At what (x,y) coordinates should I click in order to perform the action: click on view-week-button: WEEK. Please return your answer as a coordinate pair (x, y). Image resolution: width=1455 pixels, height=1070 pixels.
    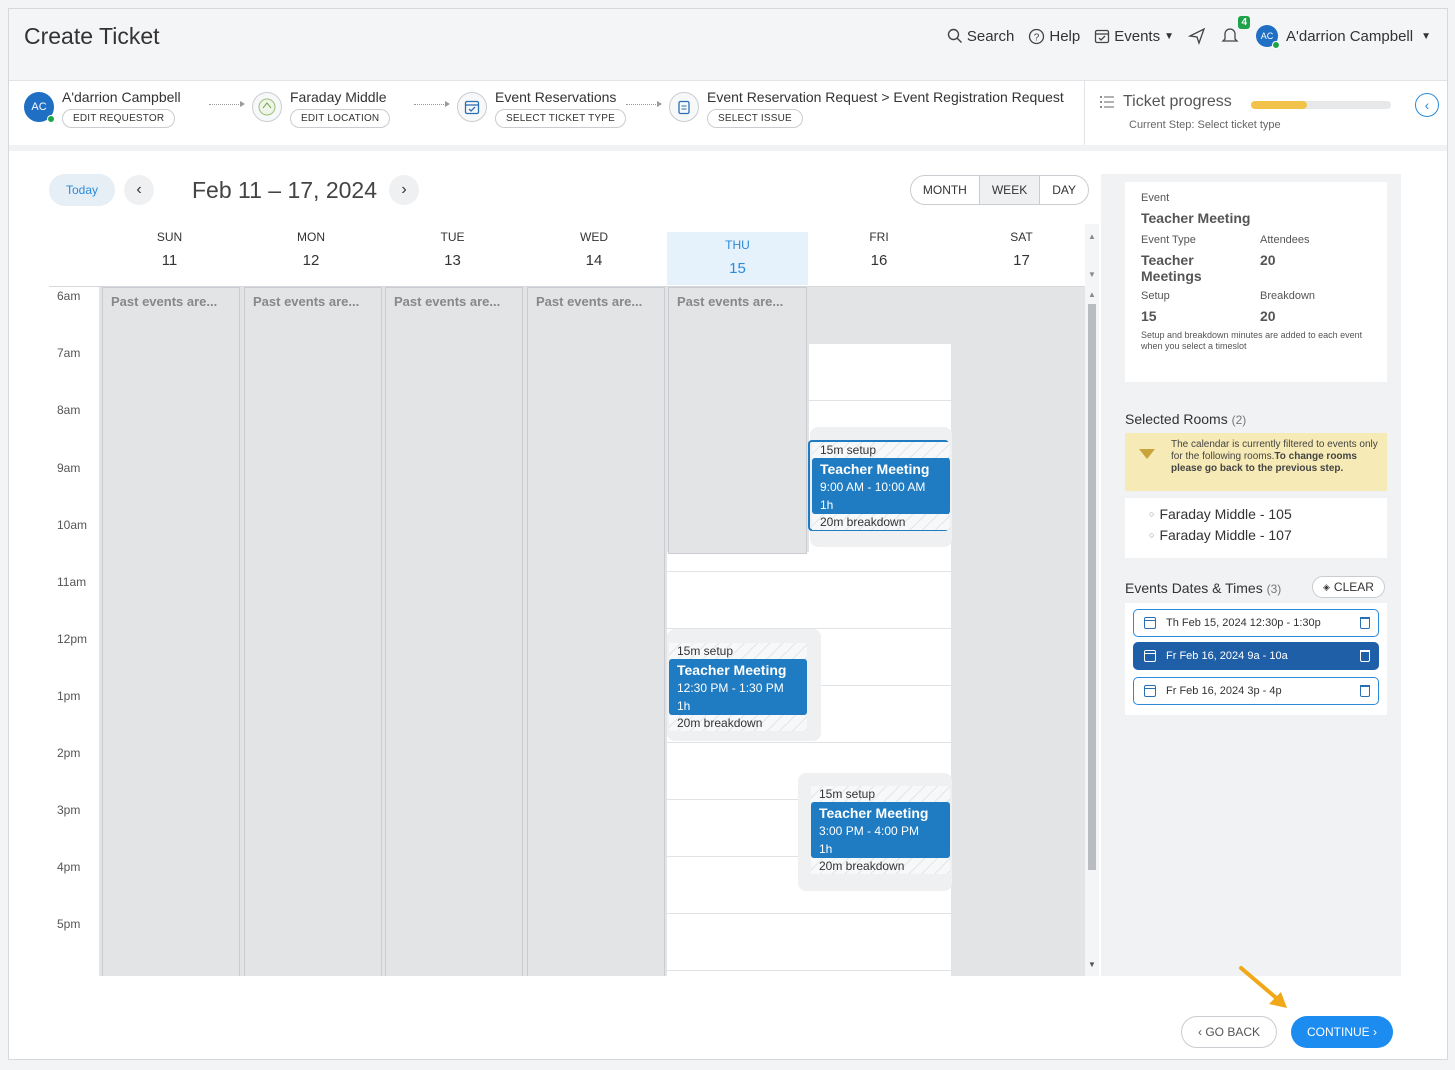
    Looking at the image, I should click on (1009, 190).